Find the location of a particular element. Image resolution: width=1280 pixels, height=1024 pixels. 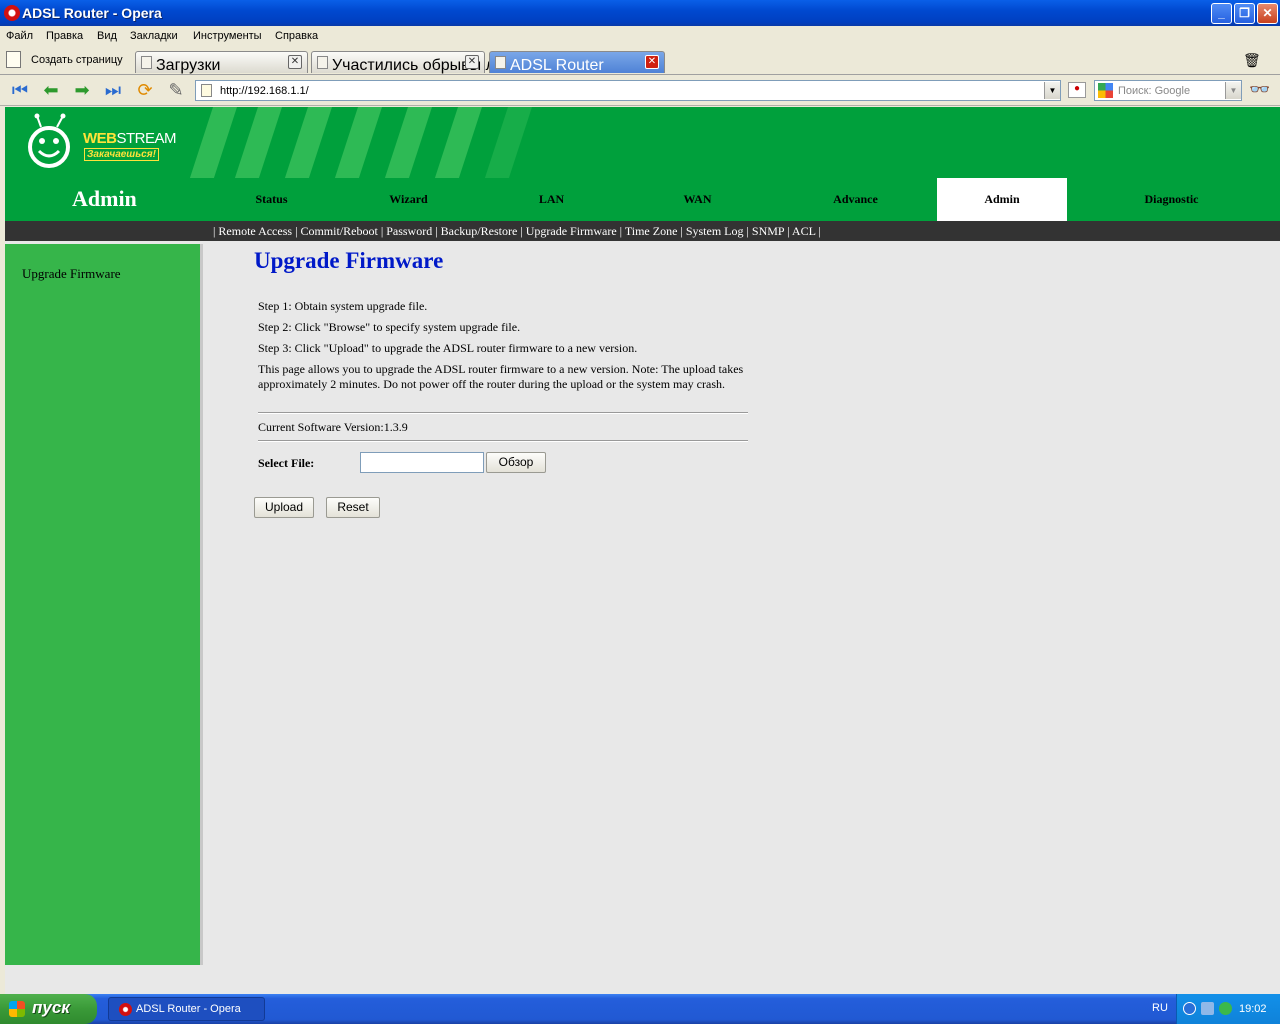

reset-button: Reset is located at coordinates (353, 507).